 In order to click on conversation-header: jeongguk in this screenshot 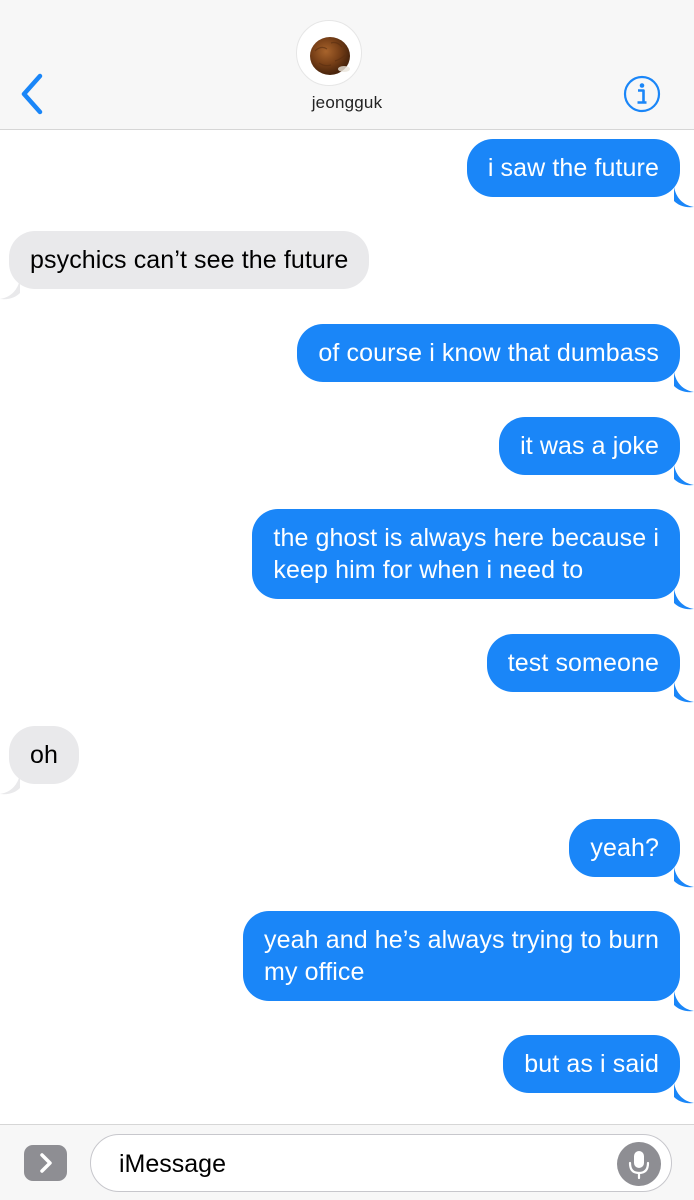, I will do `click(347, 65)`.